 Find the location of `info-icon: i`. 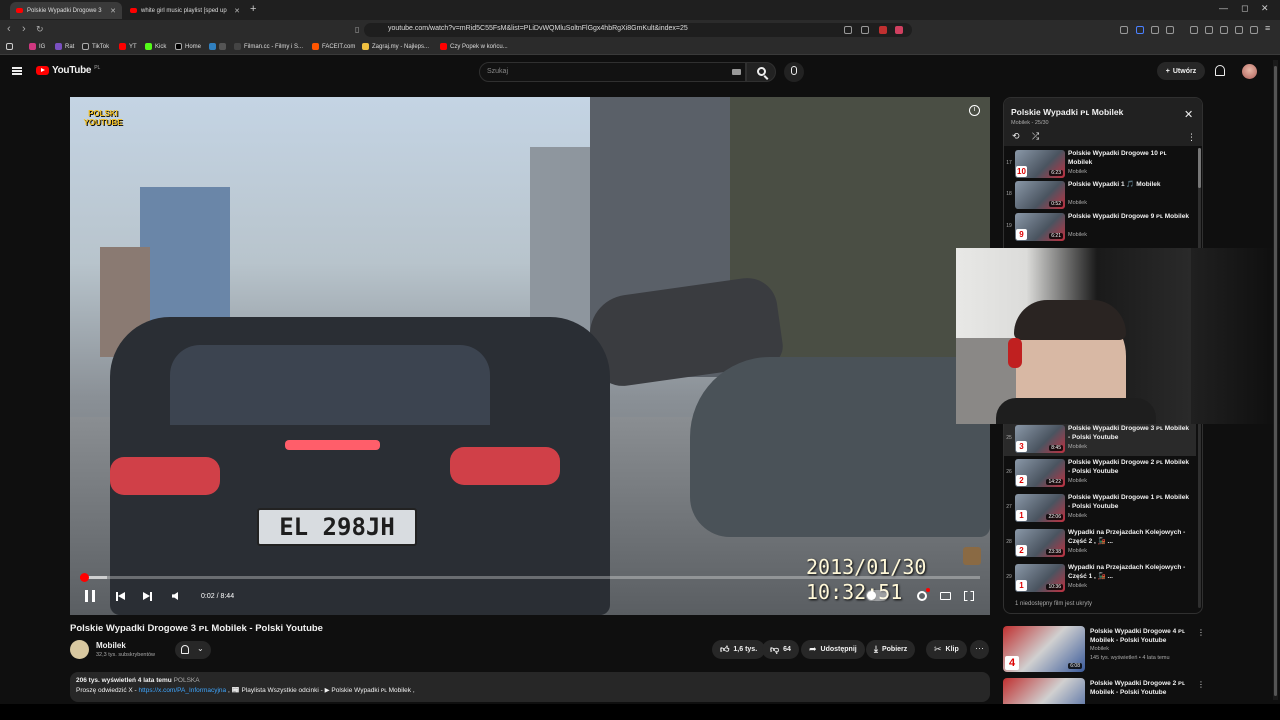

info-icon: i is located at coordinates (974, 110).